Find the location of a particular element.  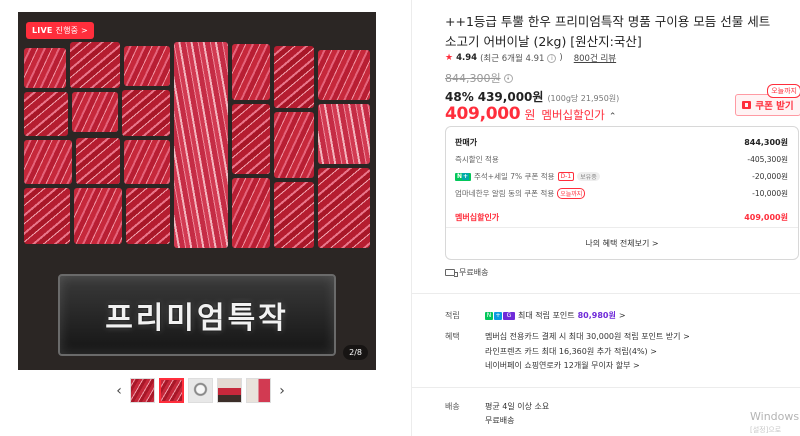

prev-image-button: ‹ is located at coordinates (119, 391).